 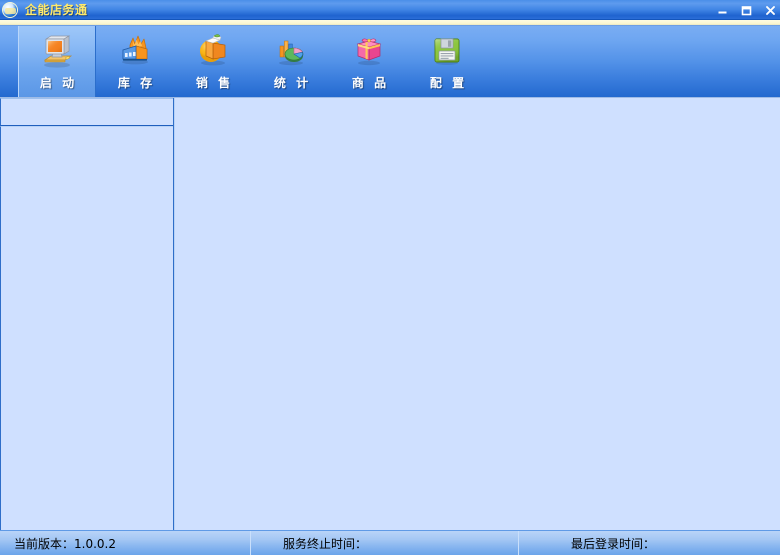 What do you see at coordinates (214, 83) in the screenshot?
I see `toolbar-button-sales-label: 销 售` at bounding box center [214, 83].